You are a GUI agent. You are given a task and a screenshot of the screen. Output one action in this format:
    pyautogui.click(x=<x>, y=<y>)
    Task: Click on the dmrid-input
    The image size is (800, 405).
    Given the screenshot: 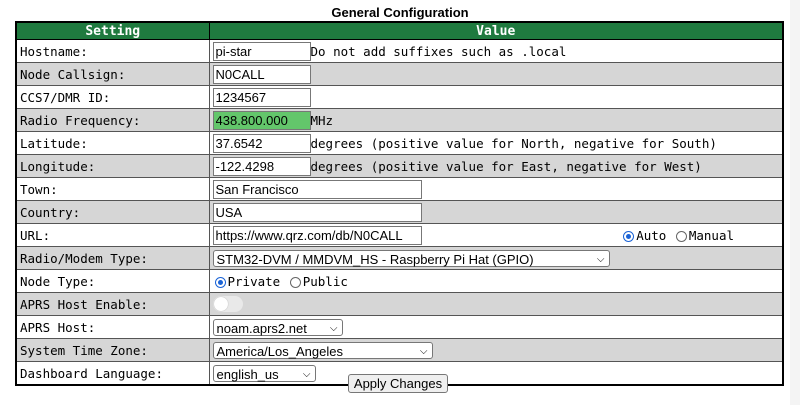 What is the action you would take?
    pyautogui.click(x=261, y=97)
    